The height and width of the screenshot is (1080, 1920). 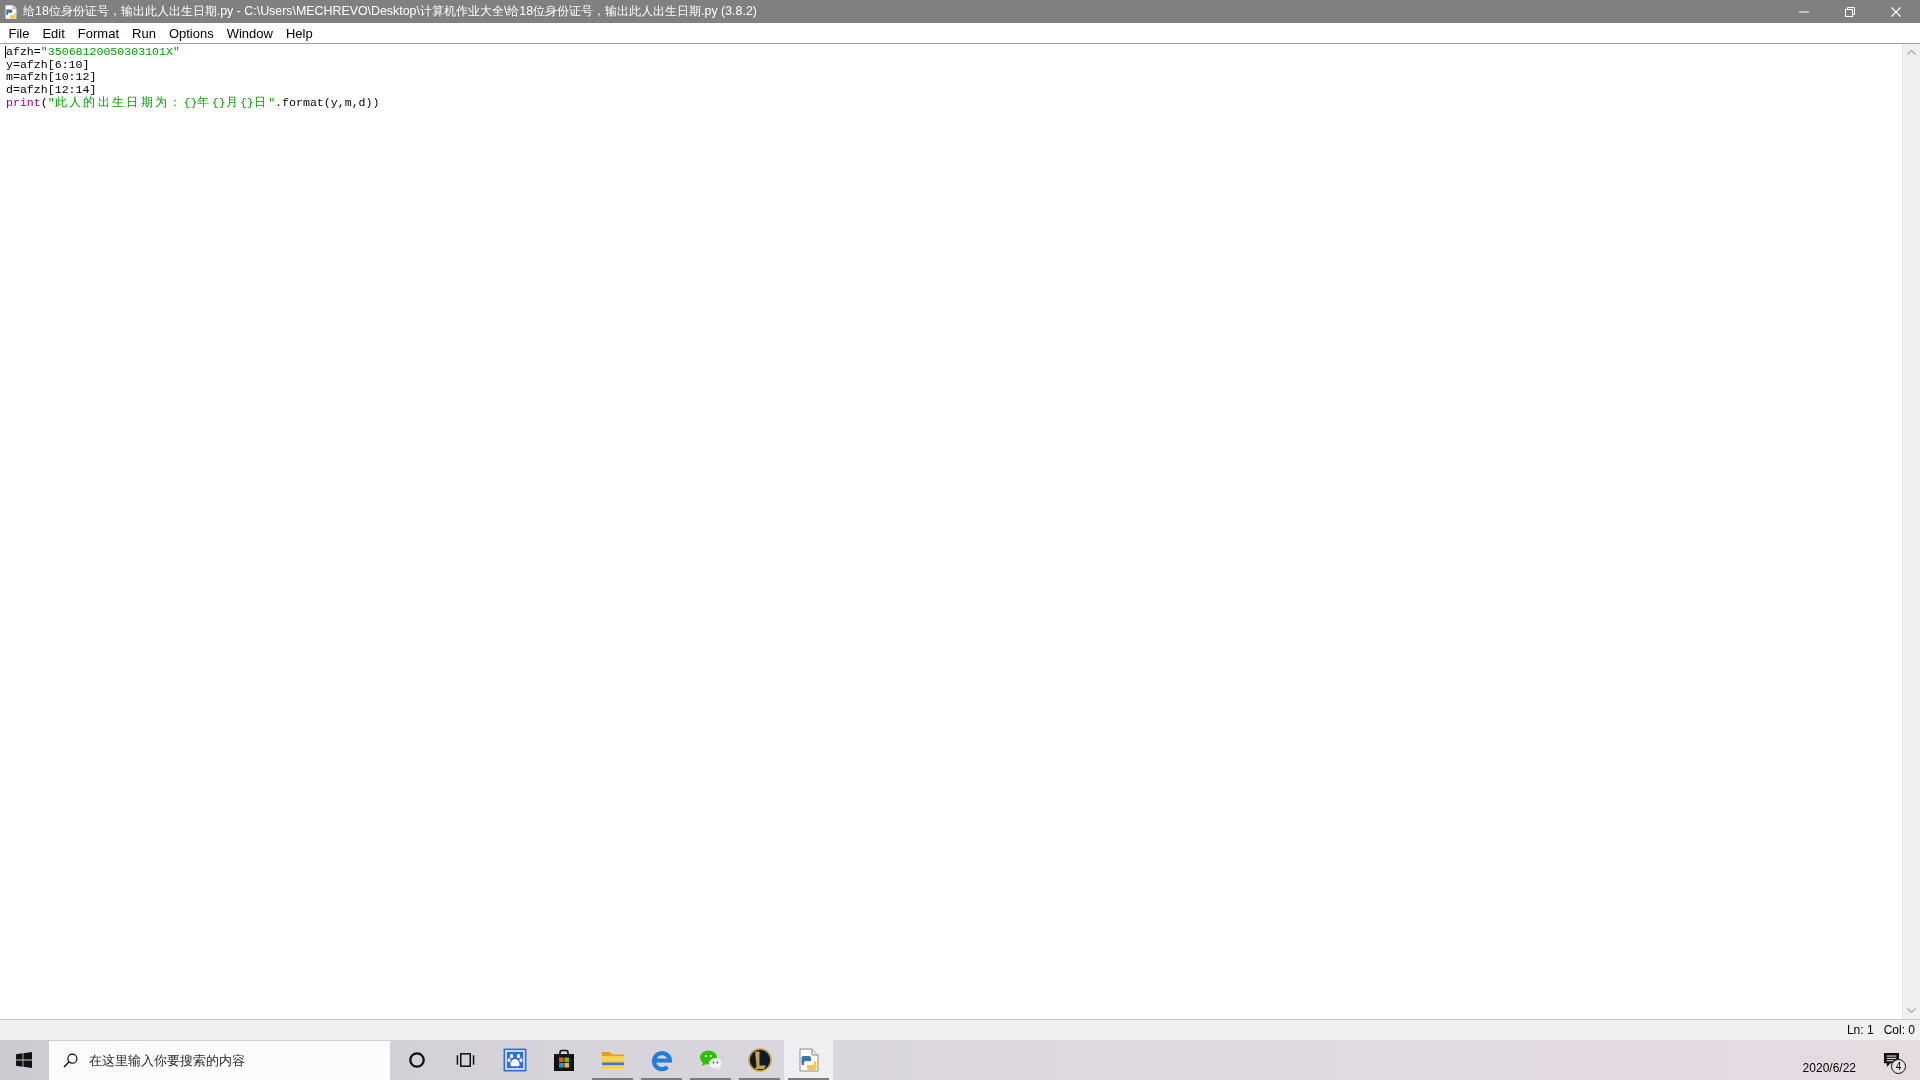 What do you see at coordinates (416, 1060) in the screenshot?
I see `ring-icon` at bounding box center [416, 1060].